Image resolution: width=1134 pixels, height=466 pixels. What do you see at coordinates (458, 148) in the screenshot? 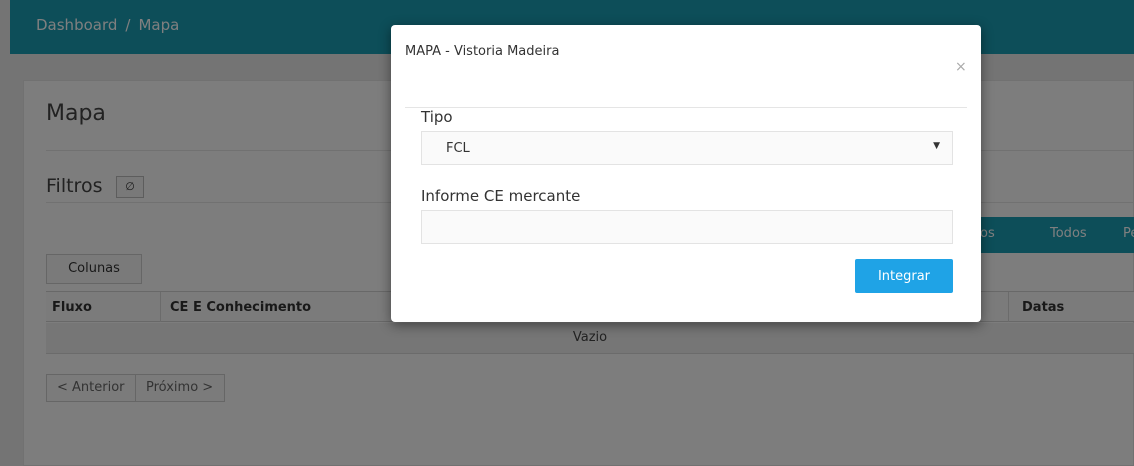
I see `tipo-select-value: FCL` at bounding box center [458, 148].